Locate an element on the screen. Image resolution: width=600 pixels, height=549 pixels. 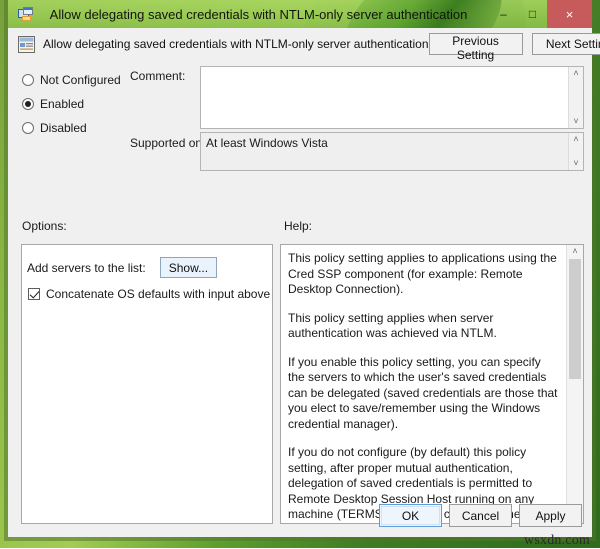
policy-state-radio-group: Not Configured Enabled Disabled is located at coordinates (78, 104).